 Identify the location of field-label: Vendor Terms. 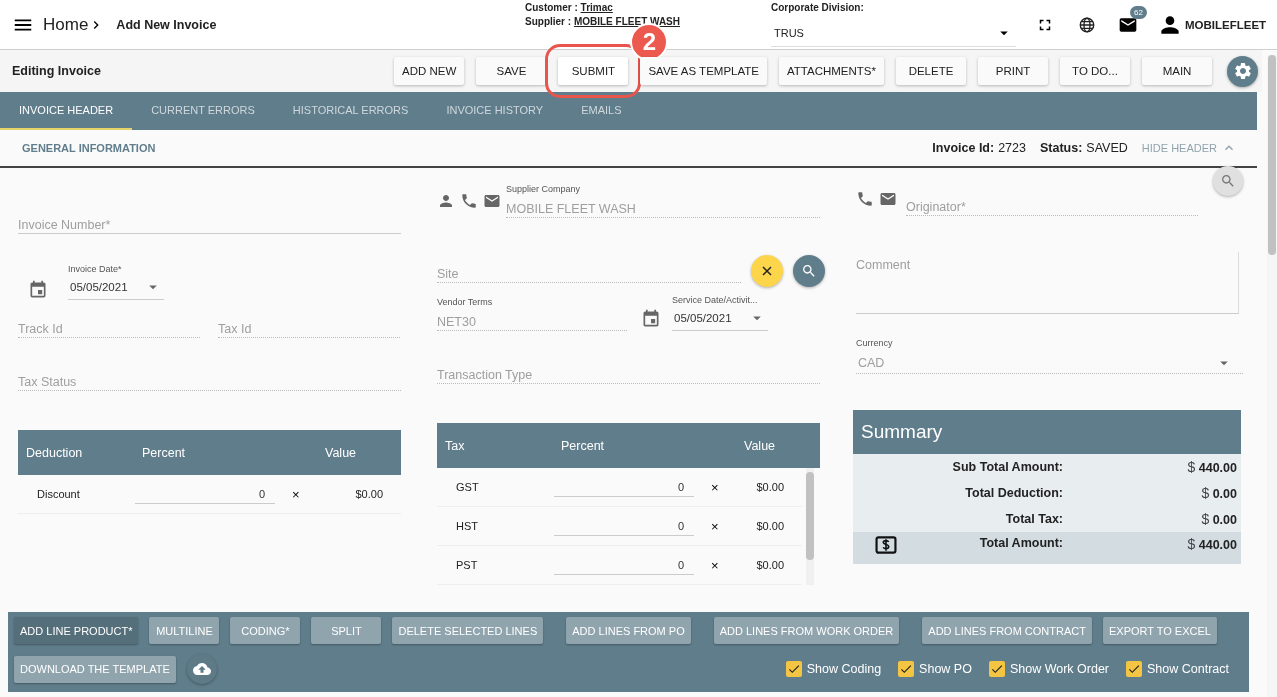
(465, 302).